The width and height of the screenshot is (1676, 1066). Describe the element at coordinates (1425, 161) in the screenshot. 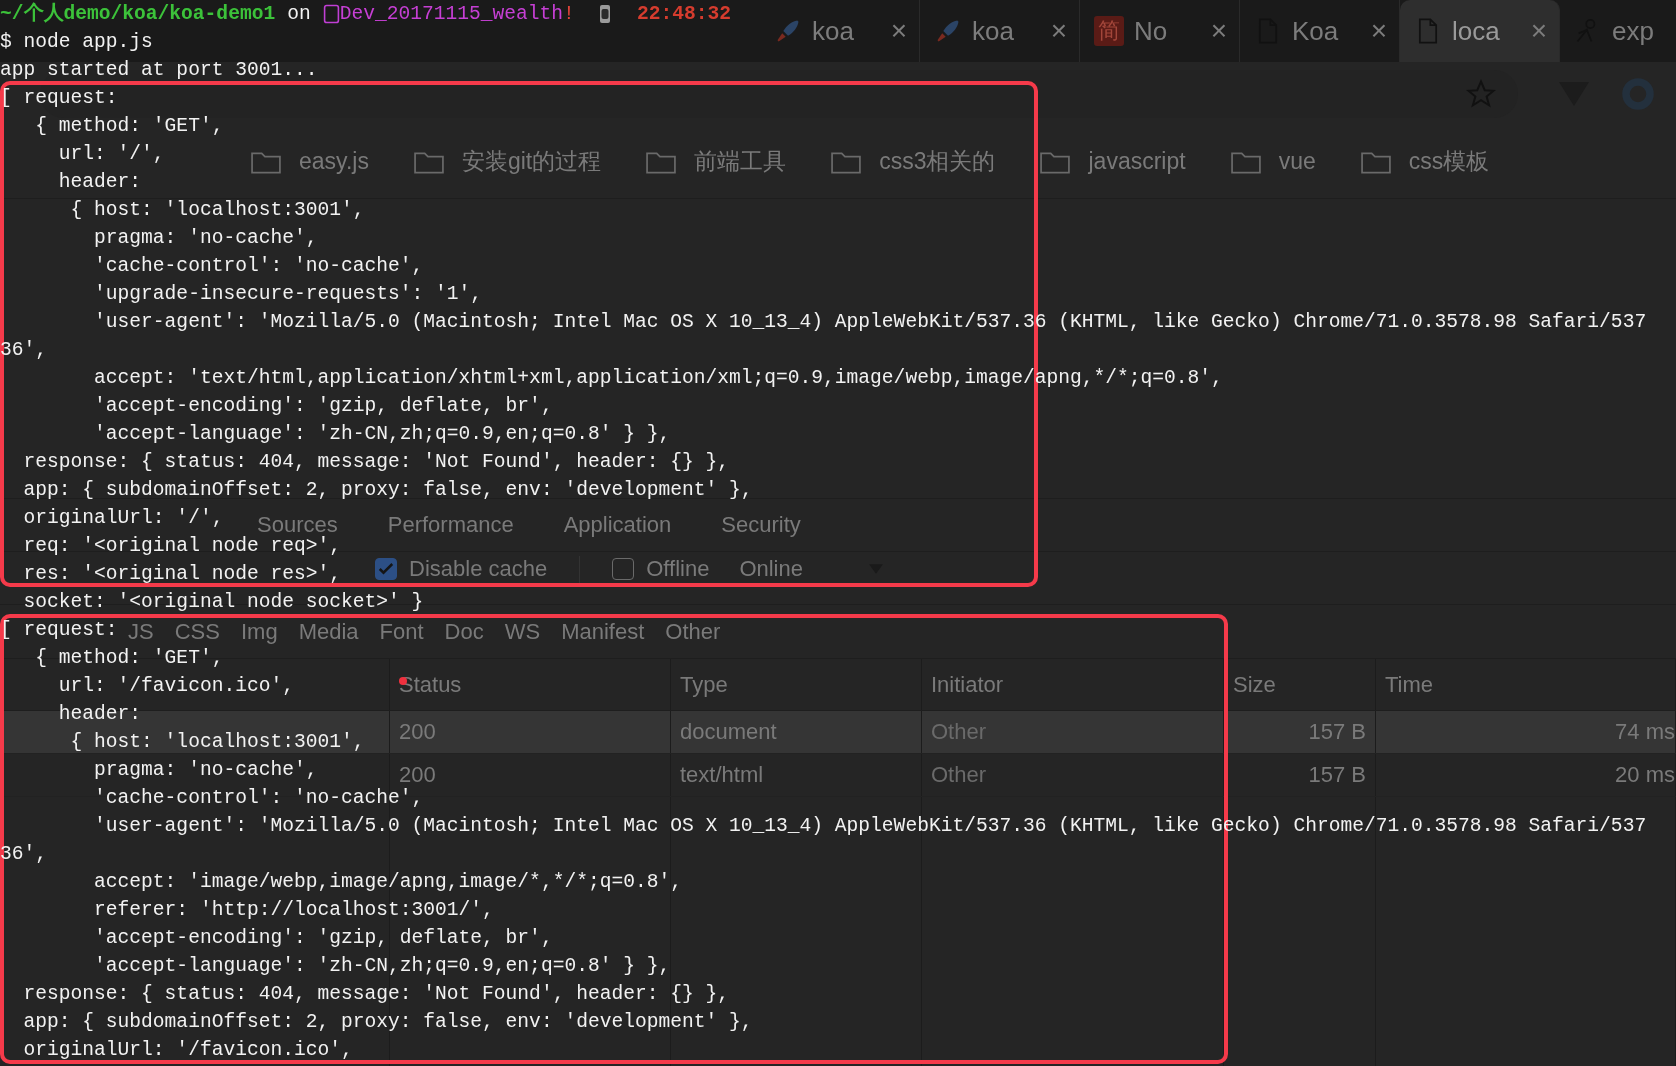

I see `bookmark-item: css模板` at that location.